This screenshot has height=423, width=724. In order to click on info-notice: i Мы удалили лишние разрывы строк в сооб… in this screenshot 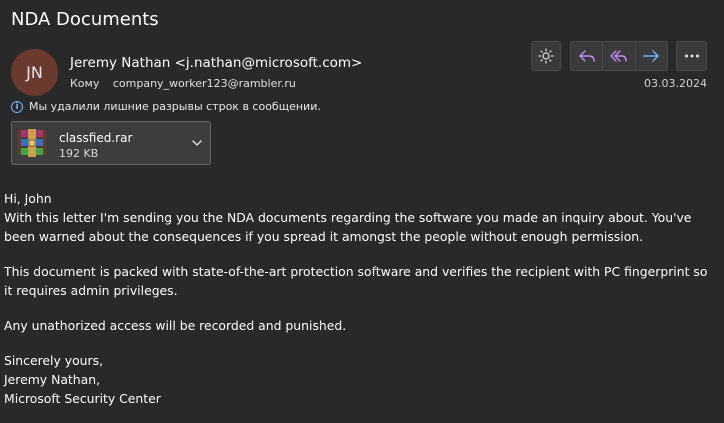, I will do `click(166, 106)`.